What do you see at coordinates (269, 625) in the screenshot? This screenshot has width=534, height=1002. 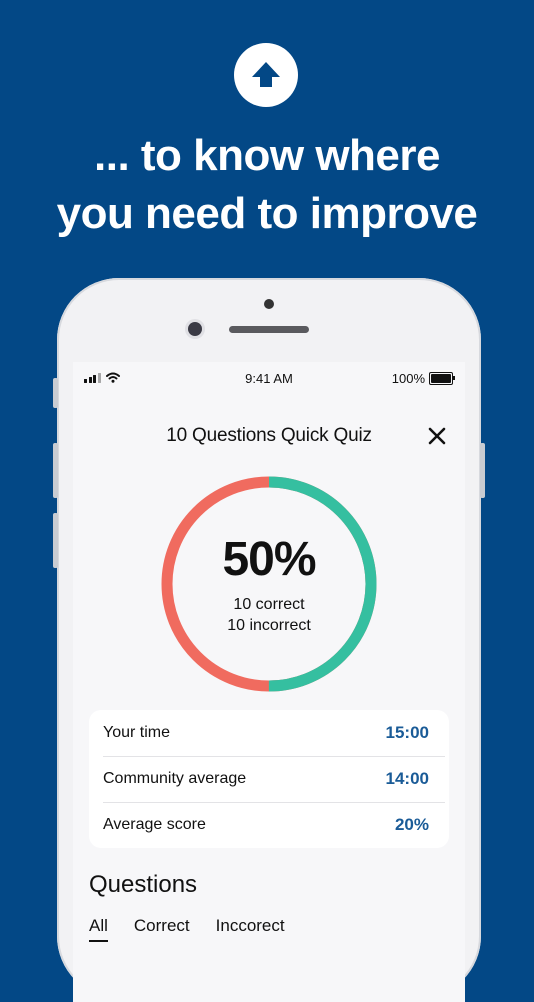 I see `incorrect-count: 10 incorrect` at bounding box center [269, 625].